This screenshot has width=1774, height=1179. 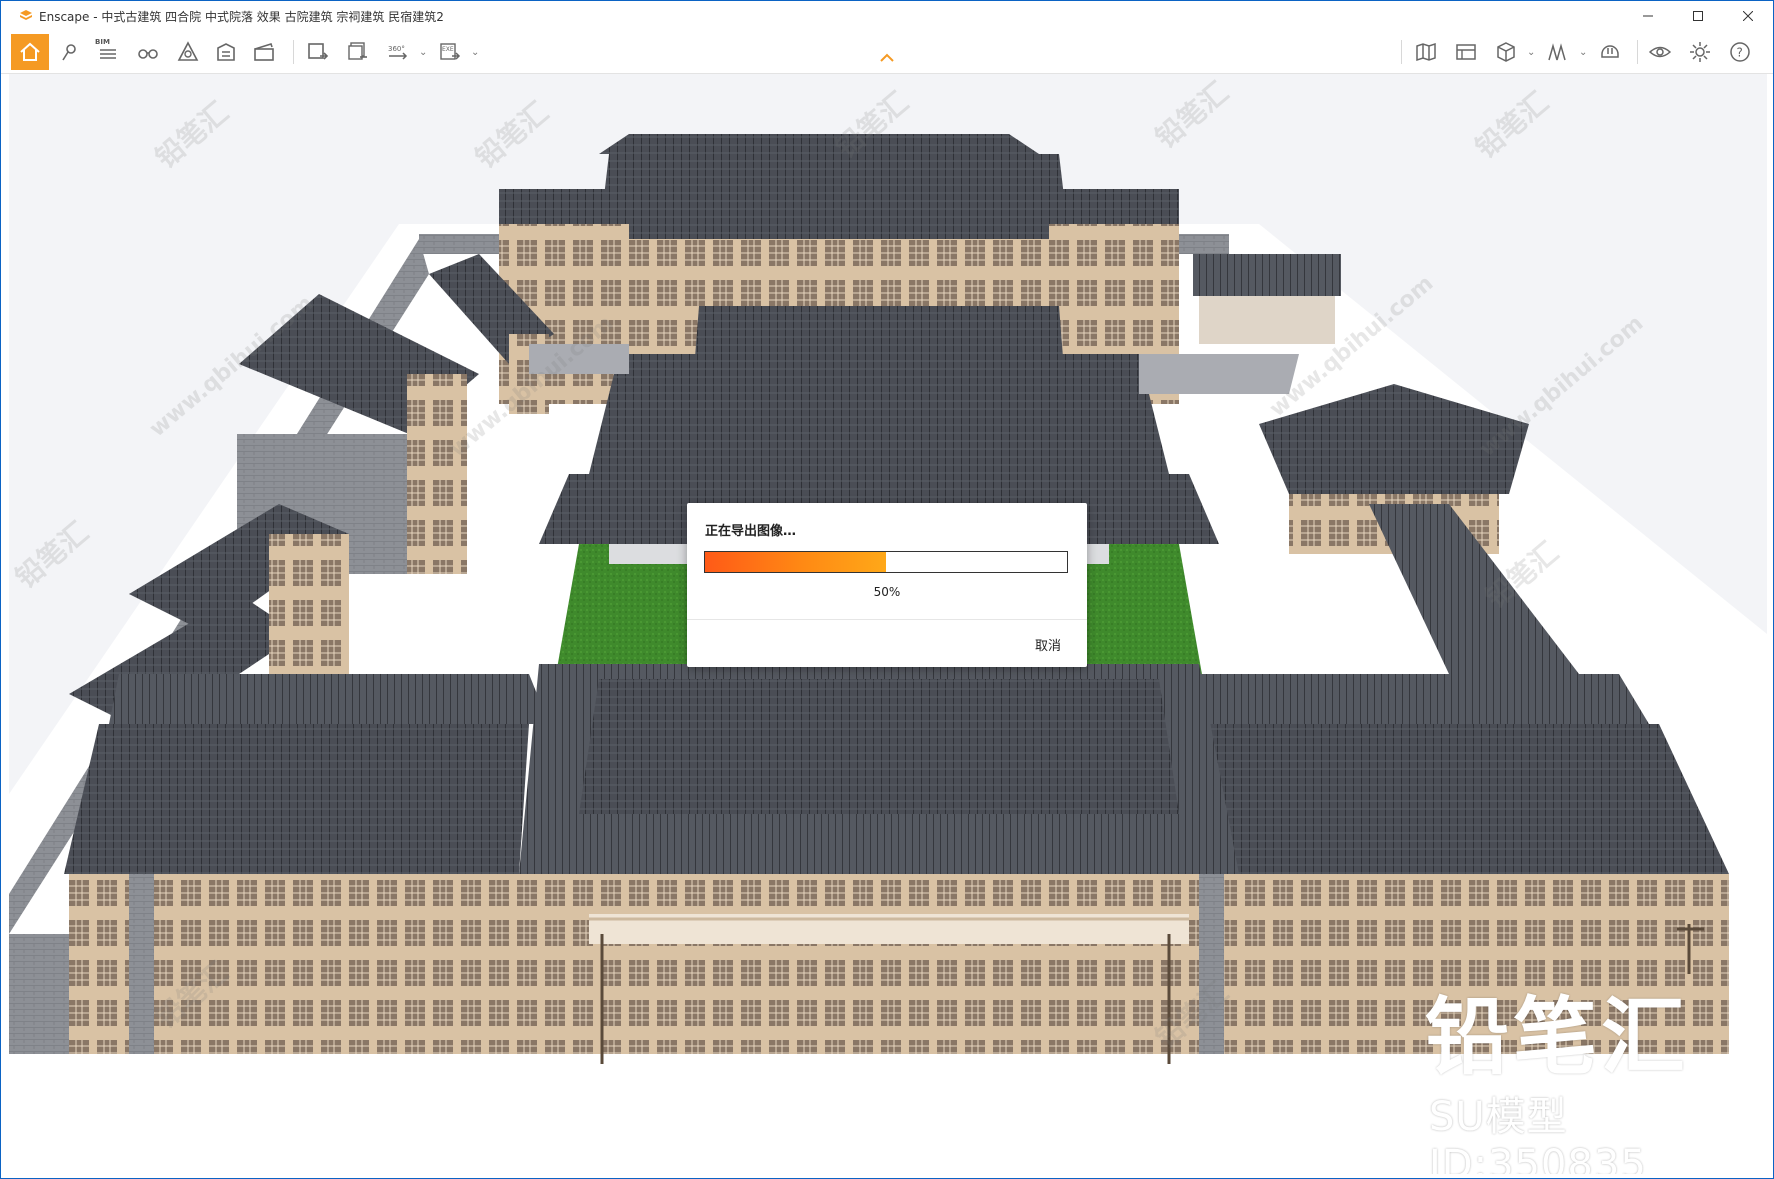 I want to click on help-button: ?, so click(x=1740, y=52).